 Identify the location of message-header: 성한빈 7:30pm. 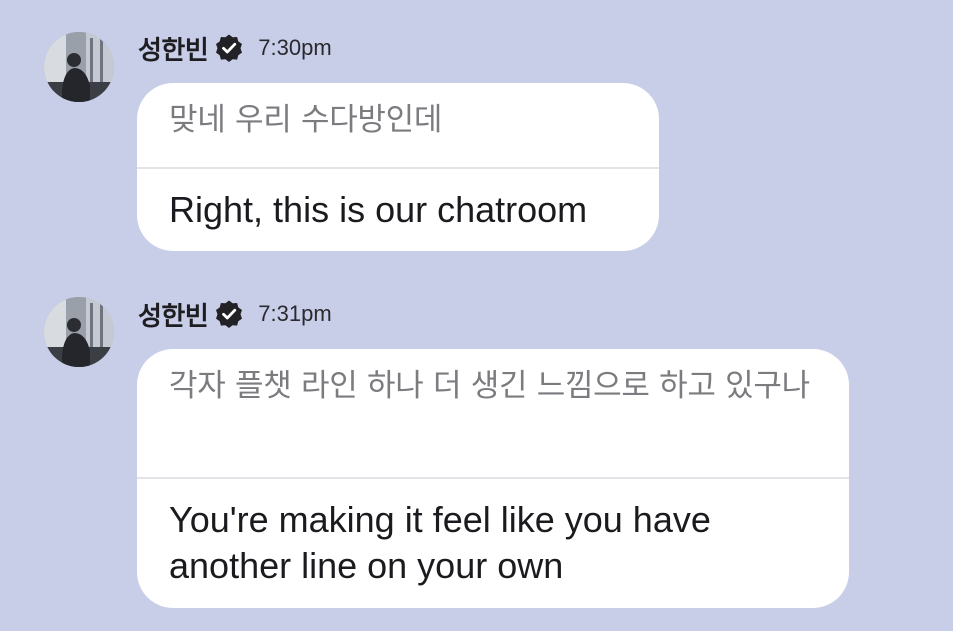
(235, 48).